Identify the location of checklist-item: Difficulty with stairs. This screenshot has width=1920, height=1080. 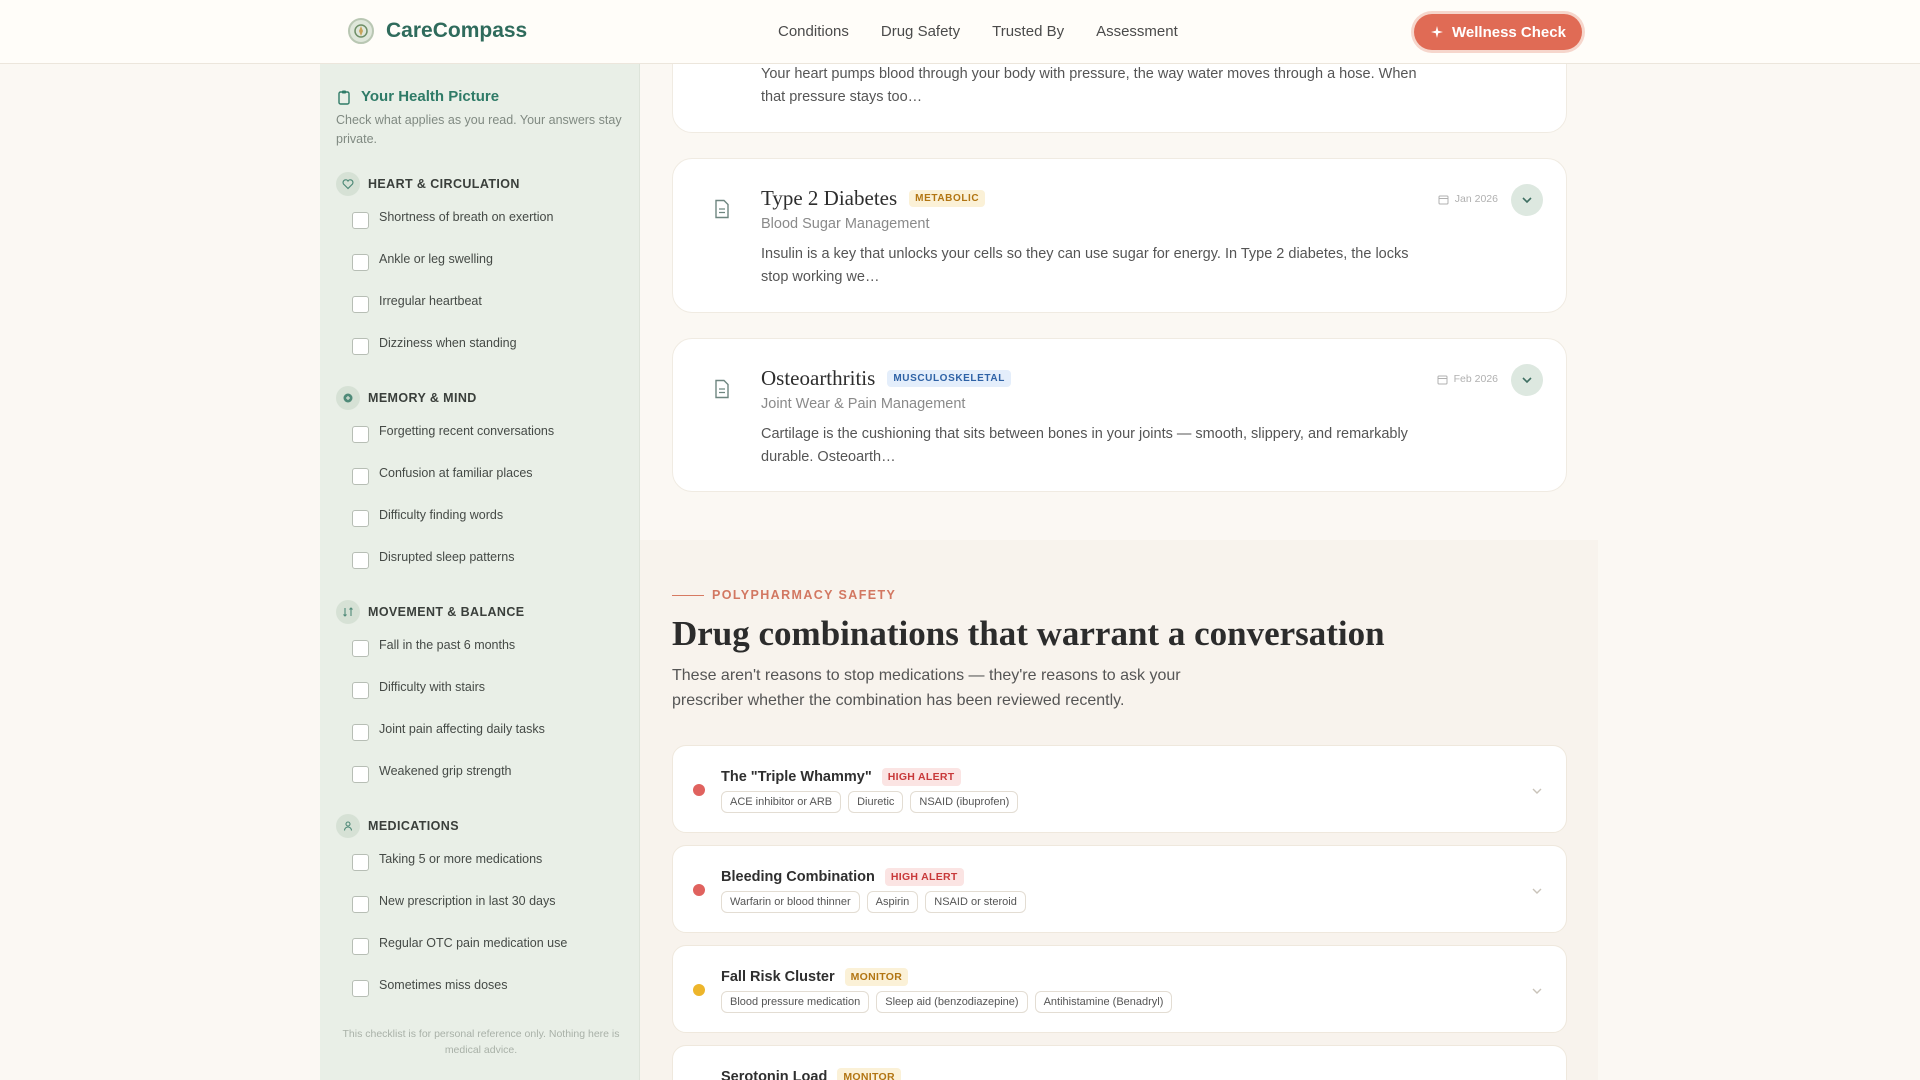
(418, 689).